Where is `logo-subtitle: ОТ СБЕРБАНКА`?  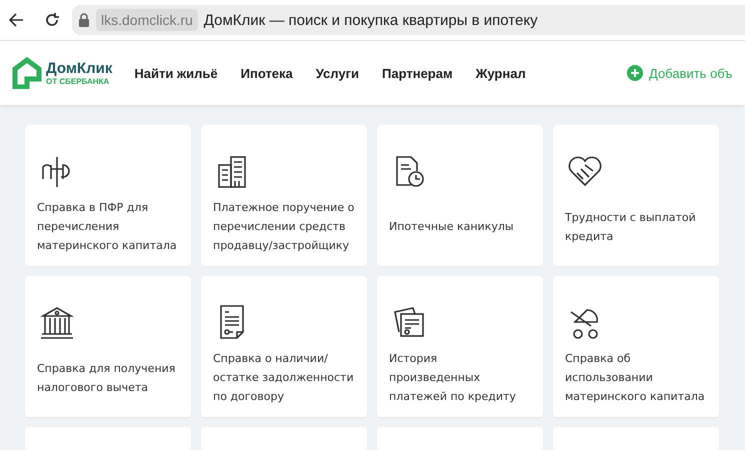 logo-subtitle: ОТ СБЕРБАНКА is located at coordinates (78, 81).